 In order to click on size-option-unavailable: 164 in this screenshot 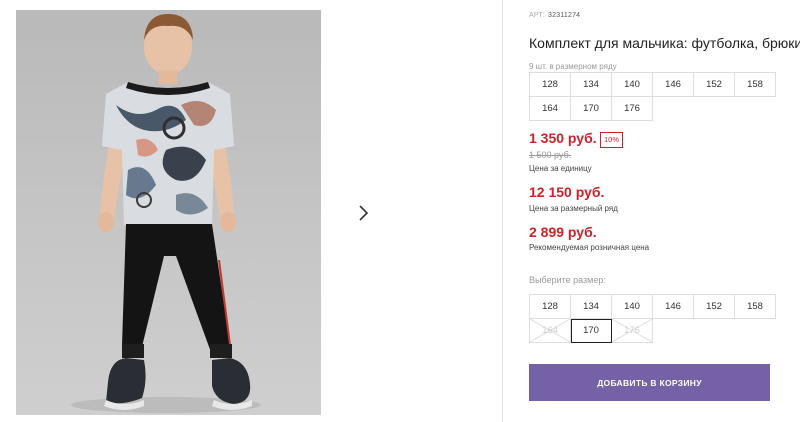, I will do `click(550, 331)`.